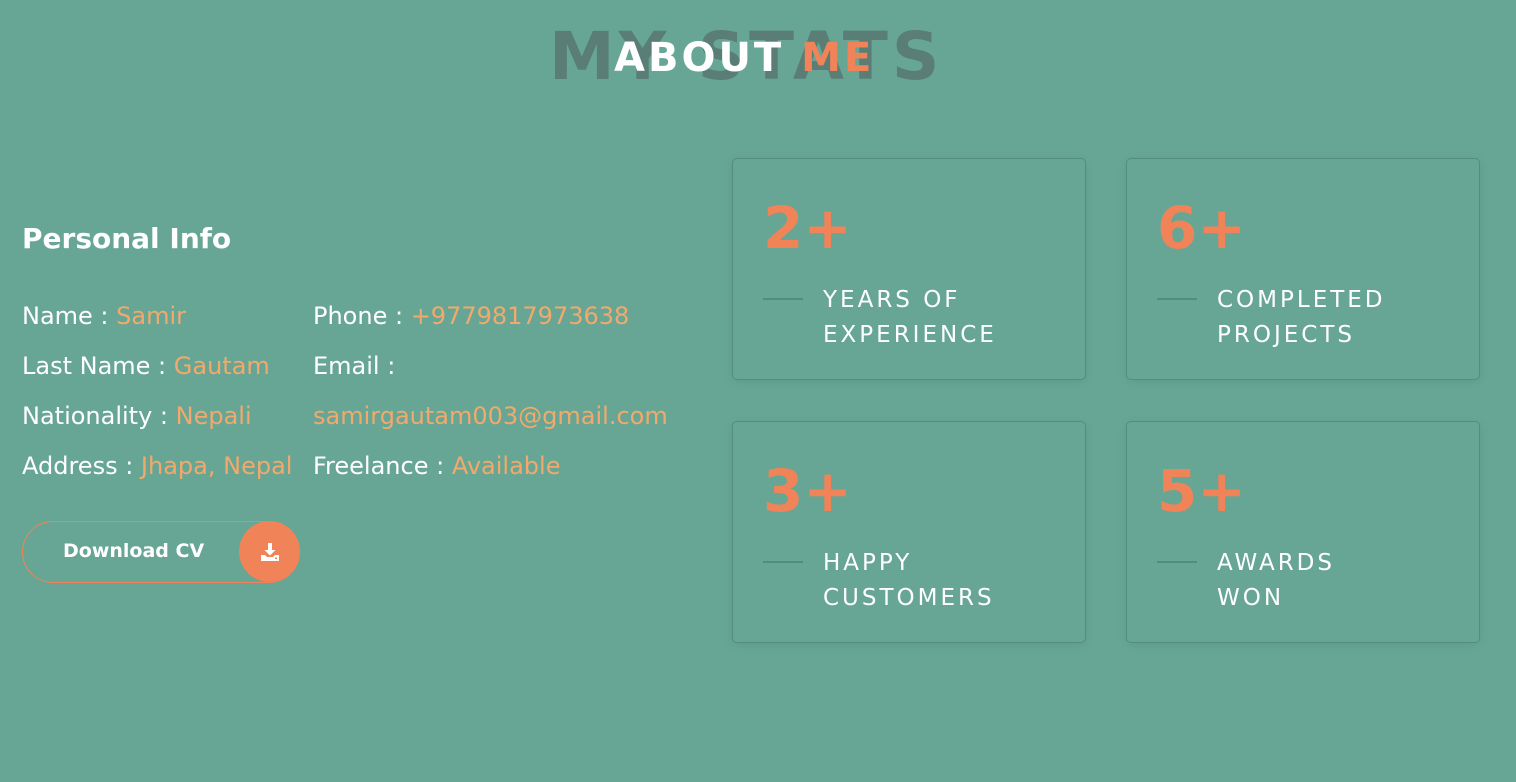 This screenshot has height=782, width=1516. Describe the element at coordinates (127, 238) in the screenshot. I see `personal-info-title: Personal Info` at that location.